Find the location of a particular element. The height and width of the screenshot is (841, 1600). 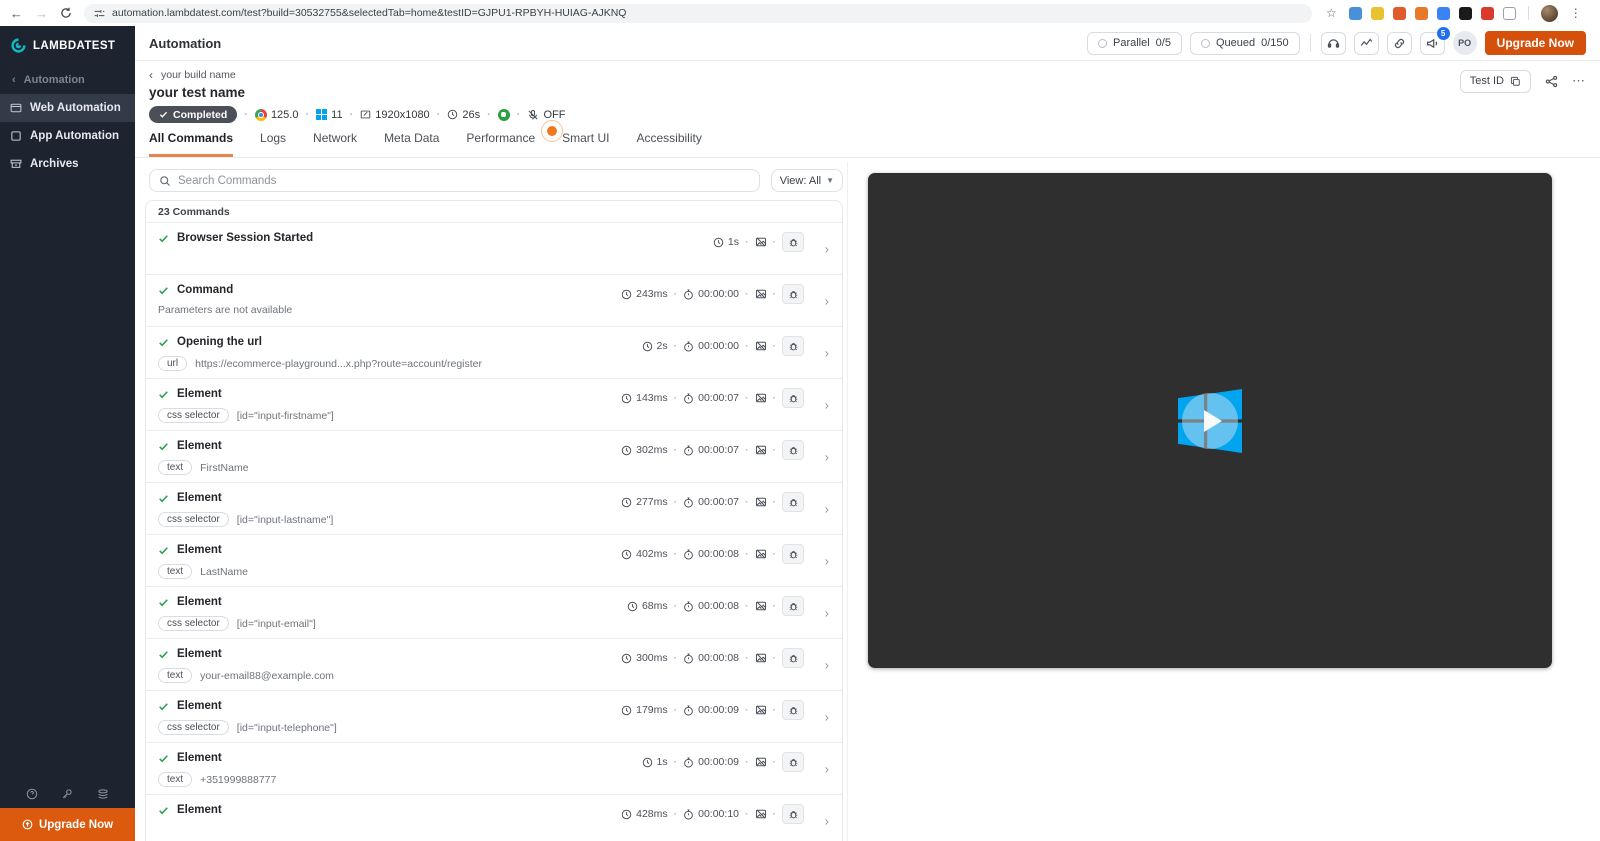

extension-blue-arc-icon is located at coordinates (1443, 13).